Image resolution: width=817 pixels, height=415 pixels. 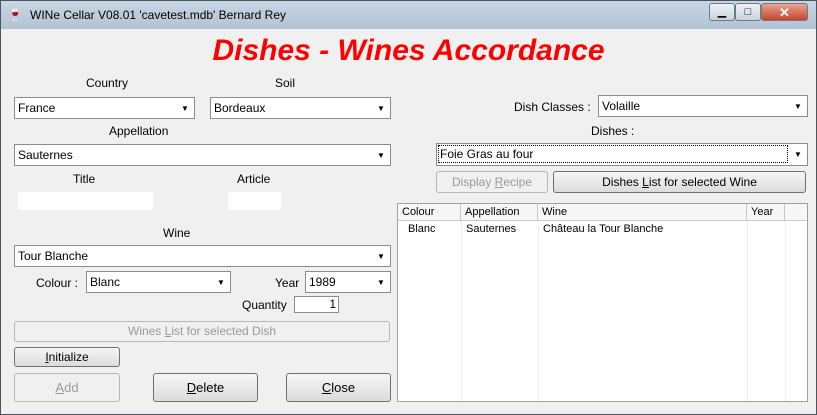 I want to click on cell-colour: Blanc, so click(x=422, y=229).